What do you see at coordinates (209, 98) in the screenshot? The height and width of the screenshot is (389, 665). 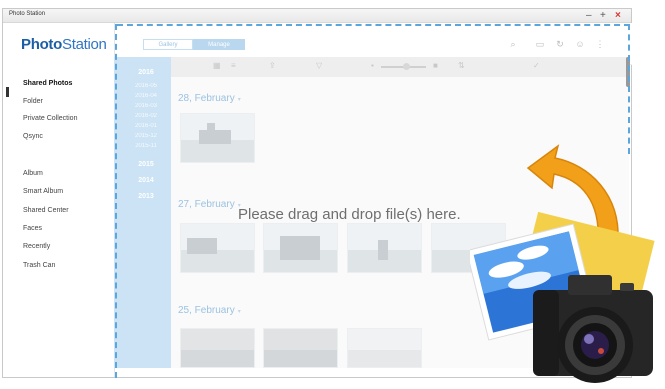 I see `date-group-header: 28, February ▾` at bounding box center [209, 98].